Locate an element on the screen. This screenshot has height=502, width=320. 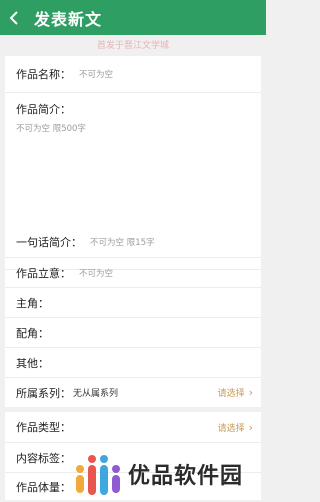
other-label: 其他： is located at coordinates (32, 363).